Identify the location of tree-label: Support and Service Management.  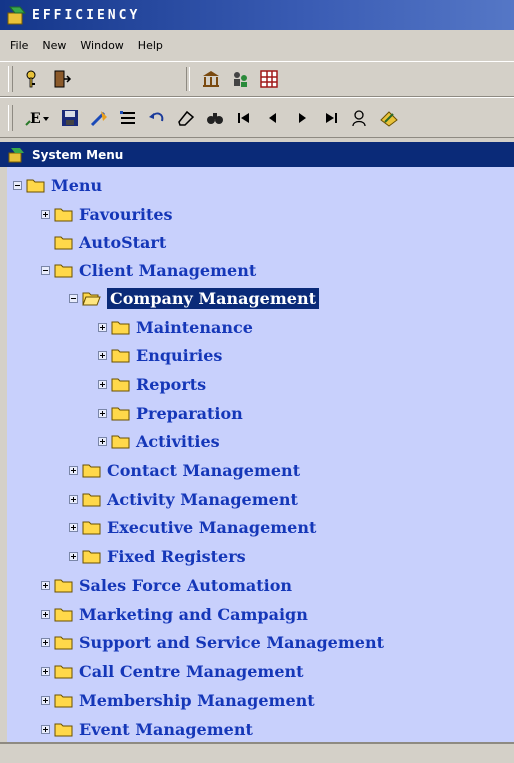
(231, 642).